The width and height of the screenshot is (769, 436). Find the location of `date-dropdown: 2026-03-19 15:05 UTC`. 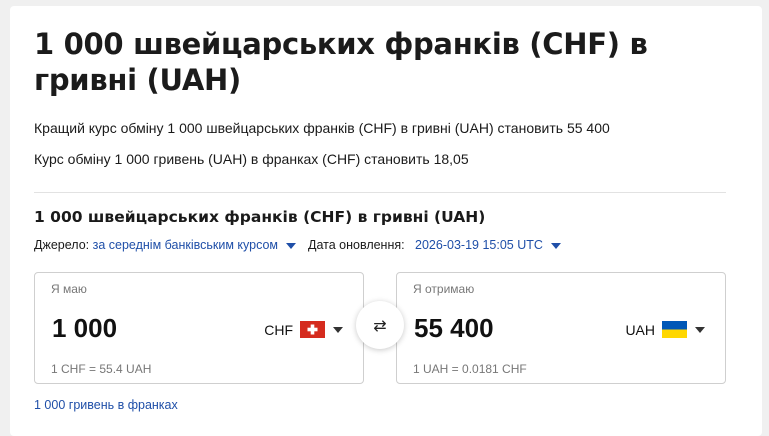

date-dropdown: 2026-03-19 15:05 UTC is located at coordinates (488, 245).